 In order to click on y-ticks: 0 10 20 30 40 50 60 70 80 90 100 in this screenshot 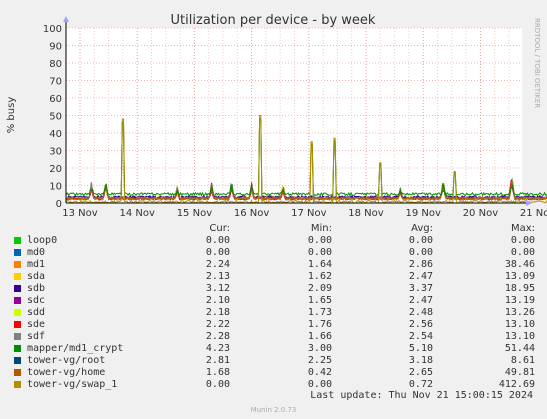, I will do `click(52, 117)`.